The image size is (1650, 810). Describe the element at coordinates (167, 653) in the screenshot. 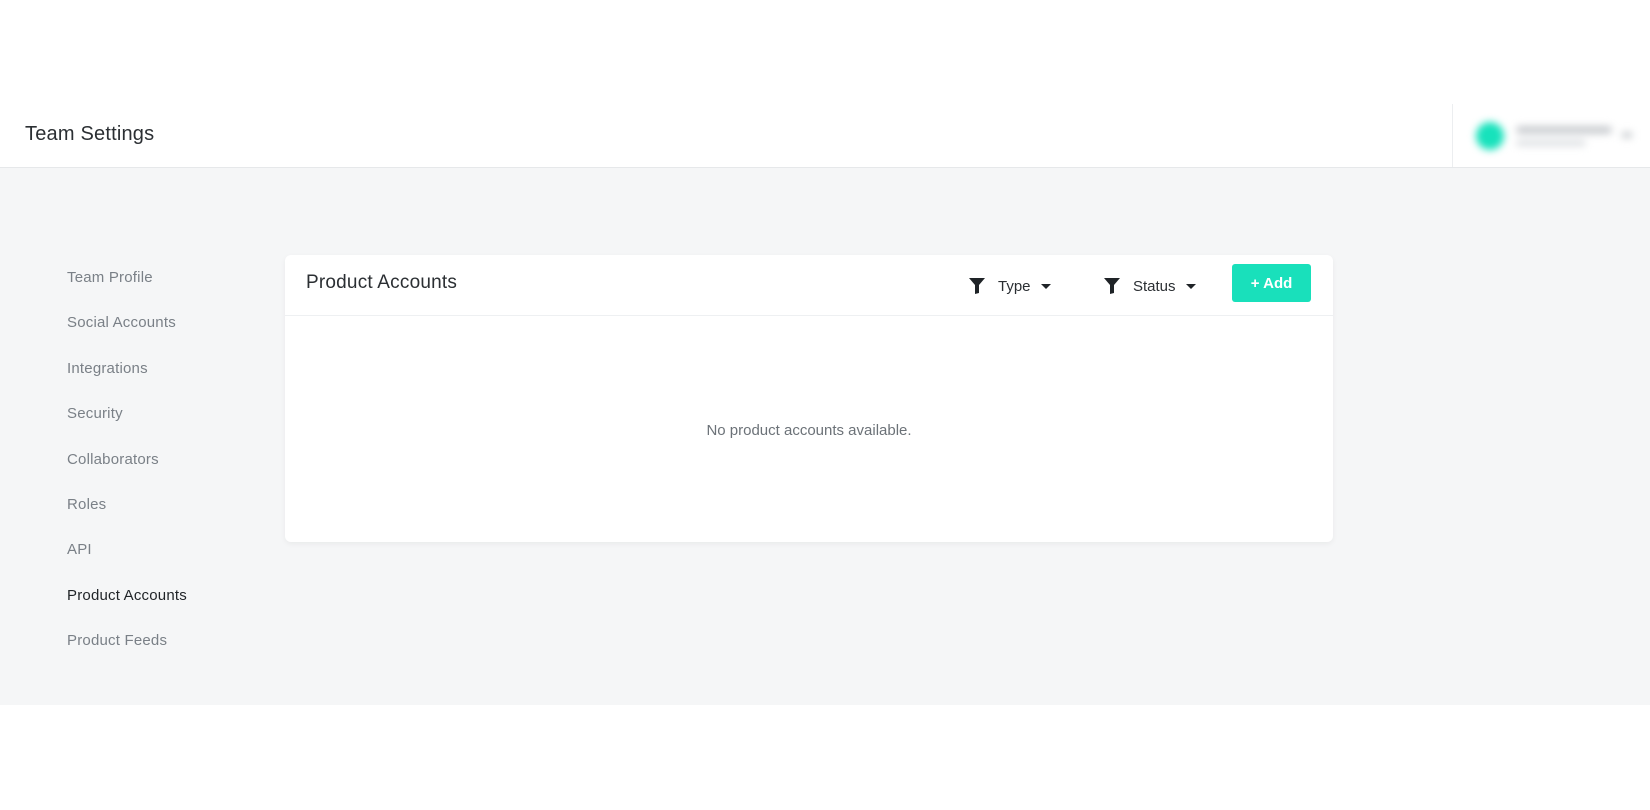

I see `sidebar-item-product-feeds: Product Feeds` at that location.